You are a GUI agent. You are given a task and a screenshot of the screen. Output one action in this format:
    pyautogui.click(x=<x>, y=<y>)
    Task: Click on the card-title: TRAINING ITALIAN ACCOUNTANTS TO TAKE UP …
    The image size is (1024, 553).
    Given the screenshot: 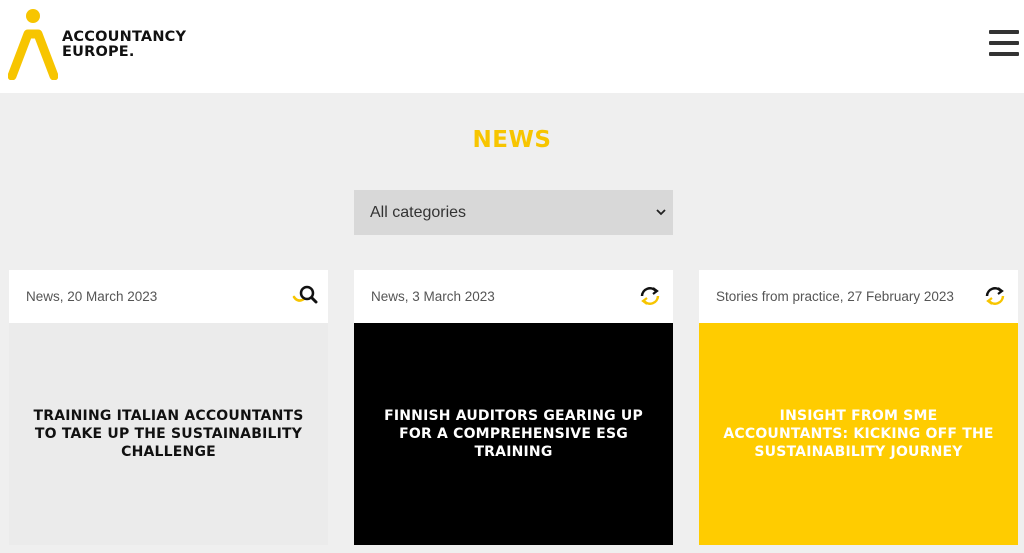 What is the action you would take?
    pyautogui.click(x=168, y=434)
    